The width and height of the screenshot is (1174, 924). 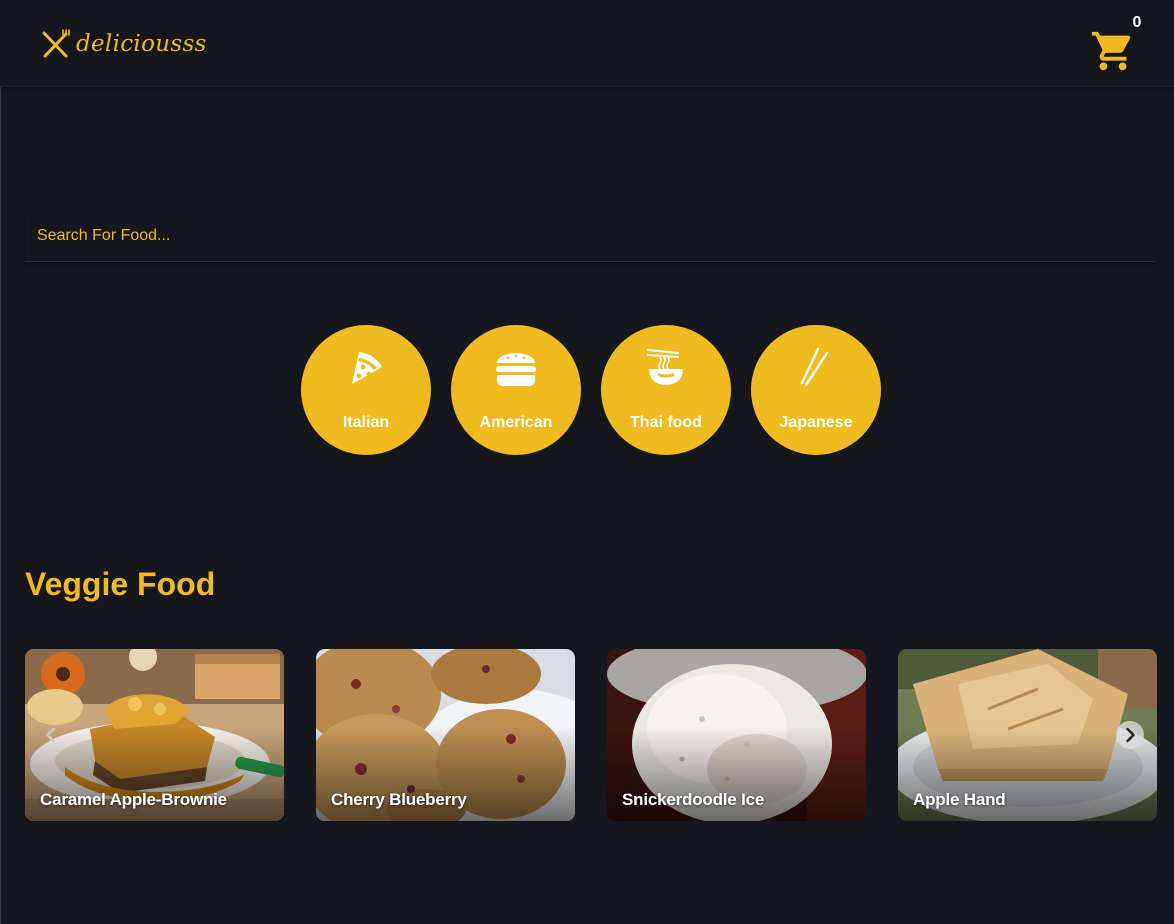 What do you see at coordinates (56, 43) in the screenshot?
I see `fork-knife-icon` at bounding box center [56, 43].